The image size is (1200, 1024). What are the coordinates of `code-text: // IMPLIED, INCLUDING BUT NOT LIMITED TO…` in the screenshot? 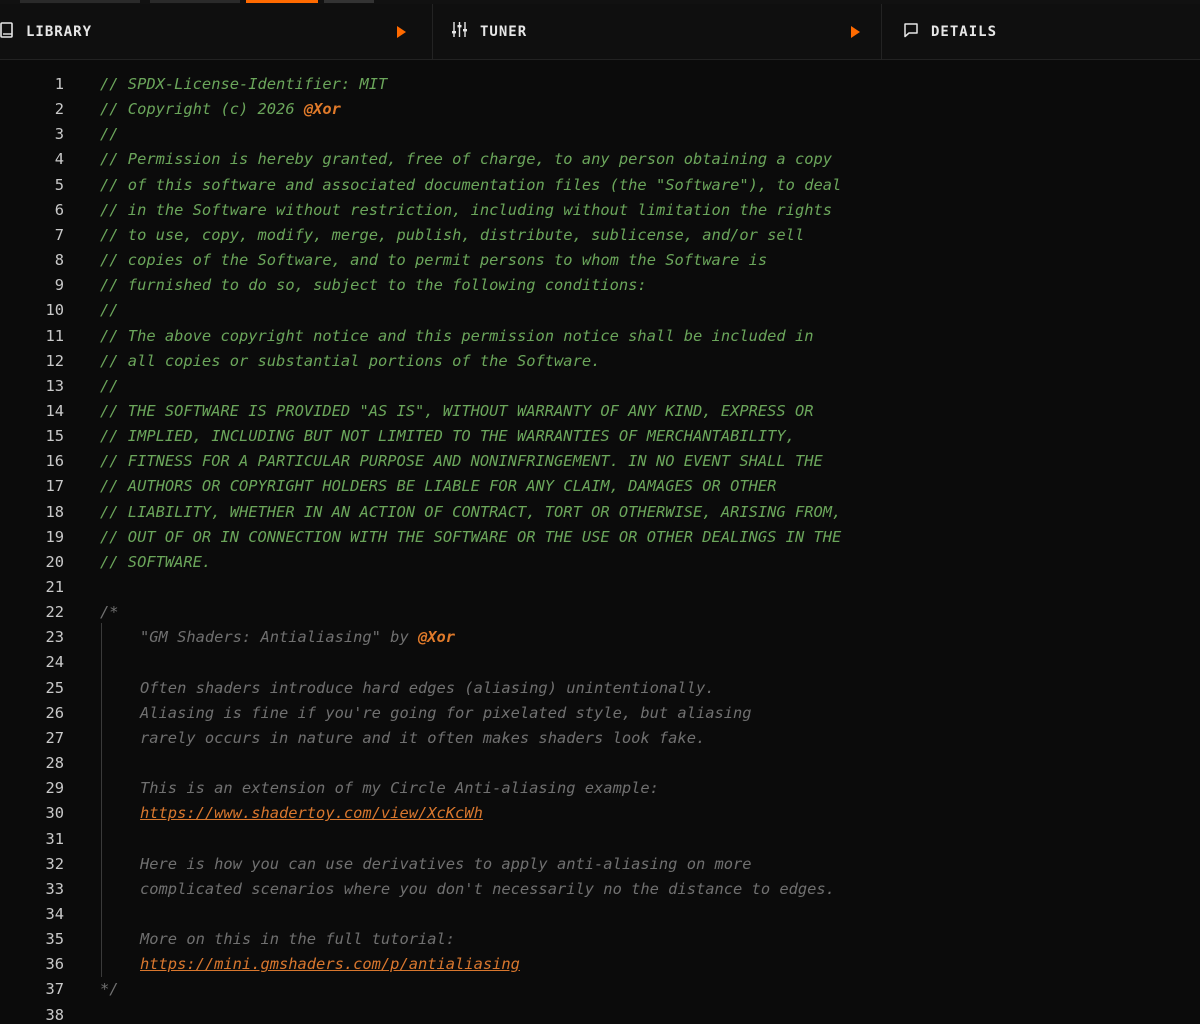 It's located at (447, 436).